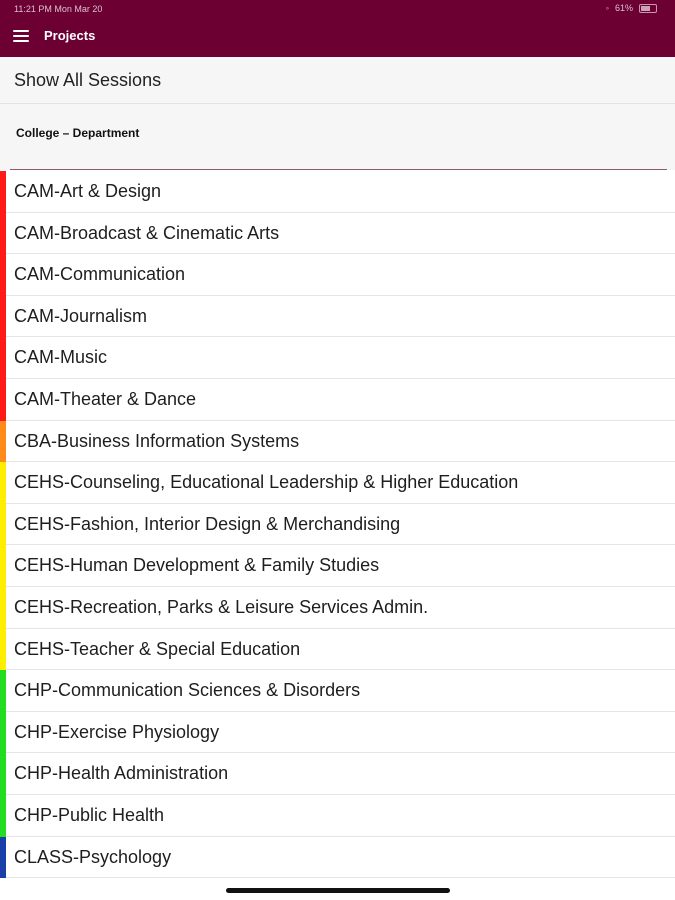 Image resolution: width=675 pixels, height=900 pixels. I want to click on department-row: CHP-Exercise Physiology, so click(337, 732).